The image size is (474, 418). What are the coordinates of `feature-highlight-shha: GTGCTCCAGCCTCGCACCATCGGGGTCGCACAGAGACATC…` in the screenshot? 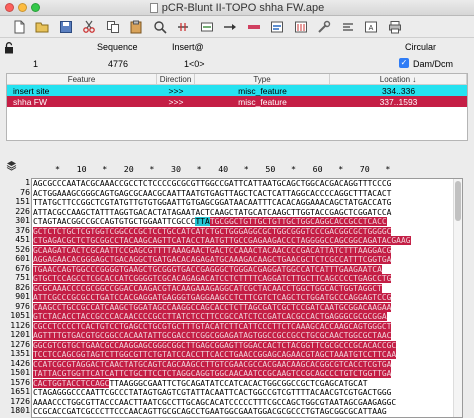 It's located at (212, 278).